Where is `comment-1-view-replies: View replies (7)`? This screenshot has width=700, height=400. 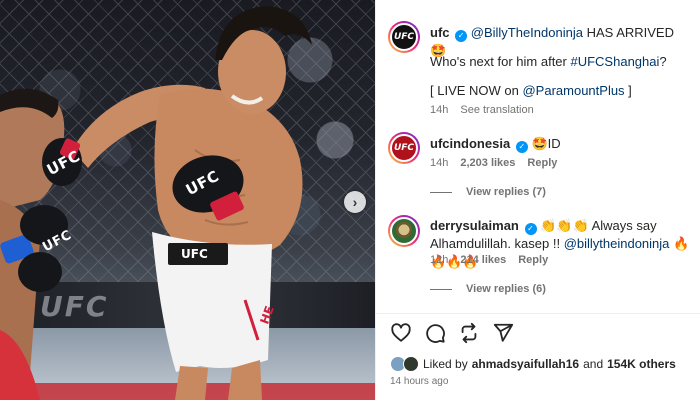 comment-1-view-replies: View replies (7) is located at coordinates (488, 192).